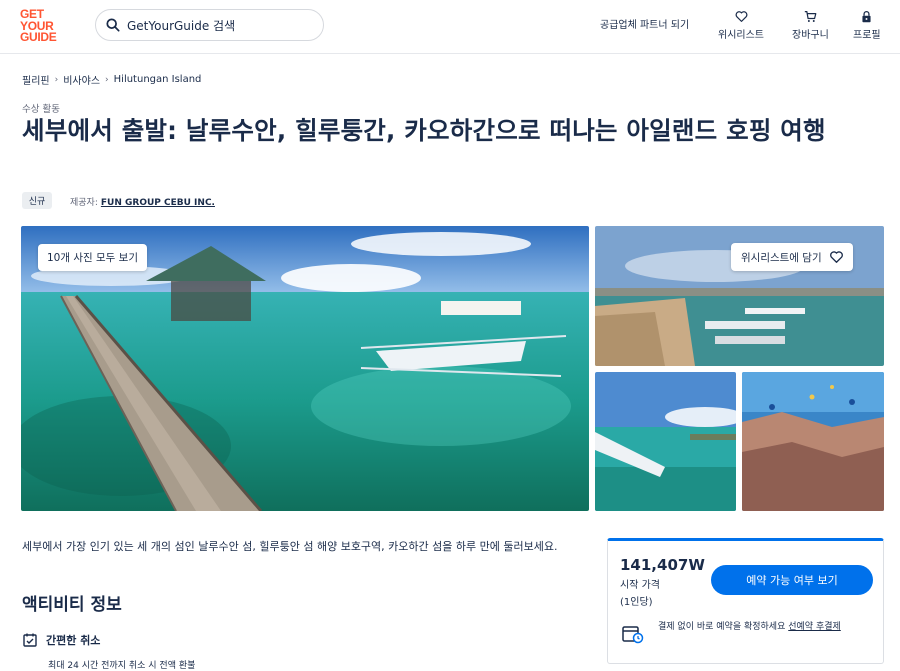 The image size is (900, 671). I want to click on view-all-photos-button: 10개 사진 모두 보기, so click(92, 257).